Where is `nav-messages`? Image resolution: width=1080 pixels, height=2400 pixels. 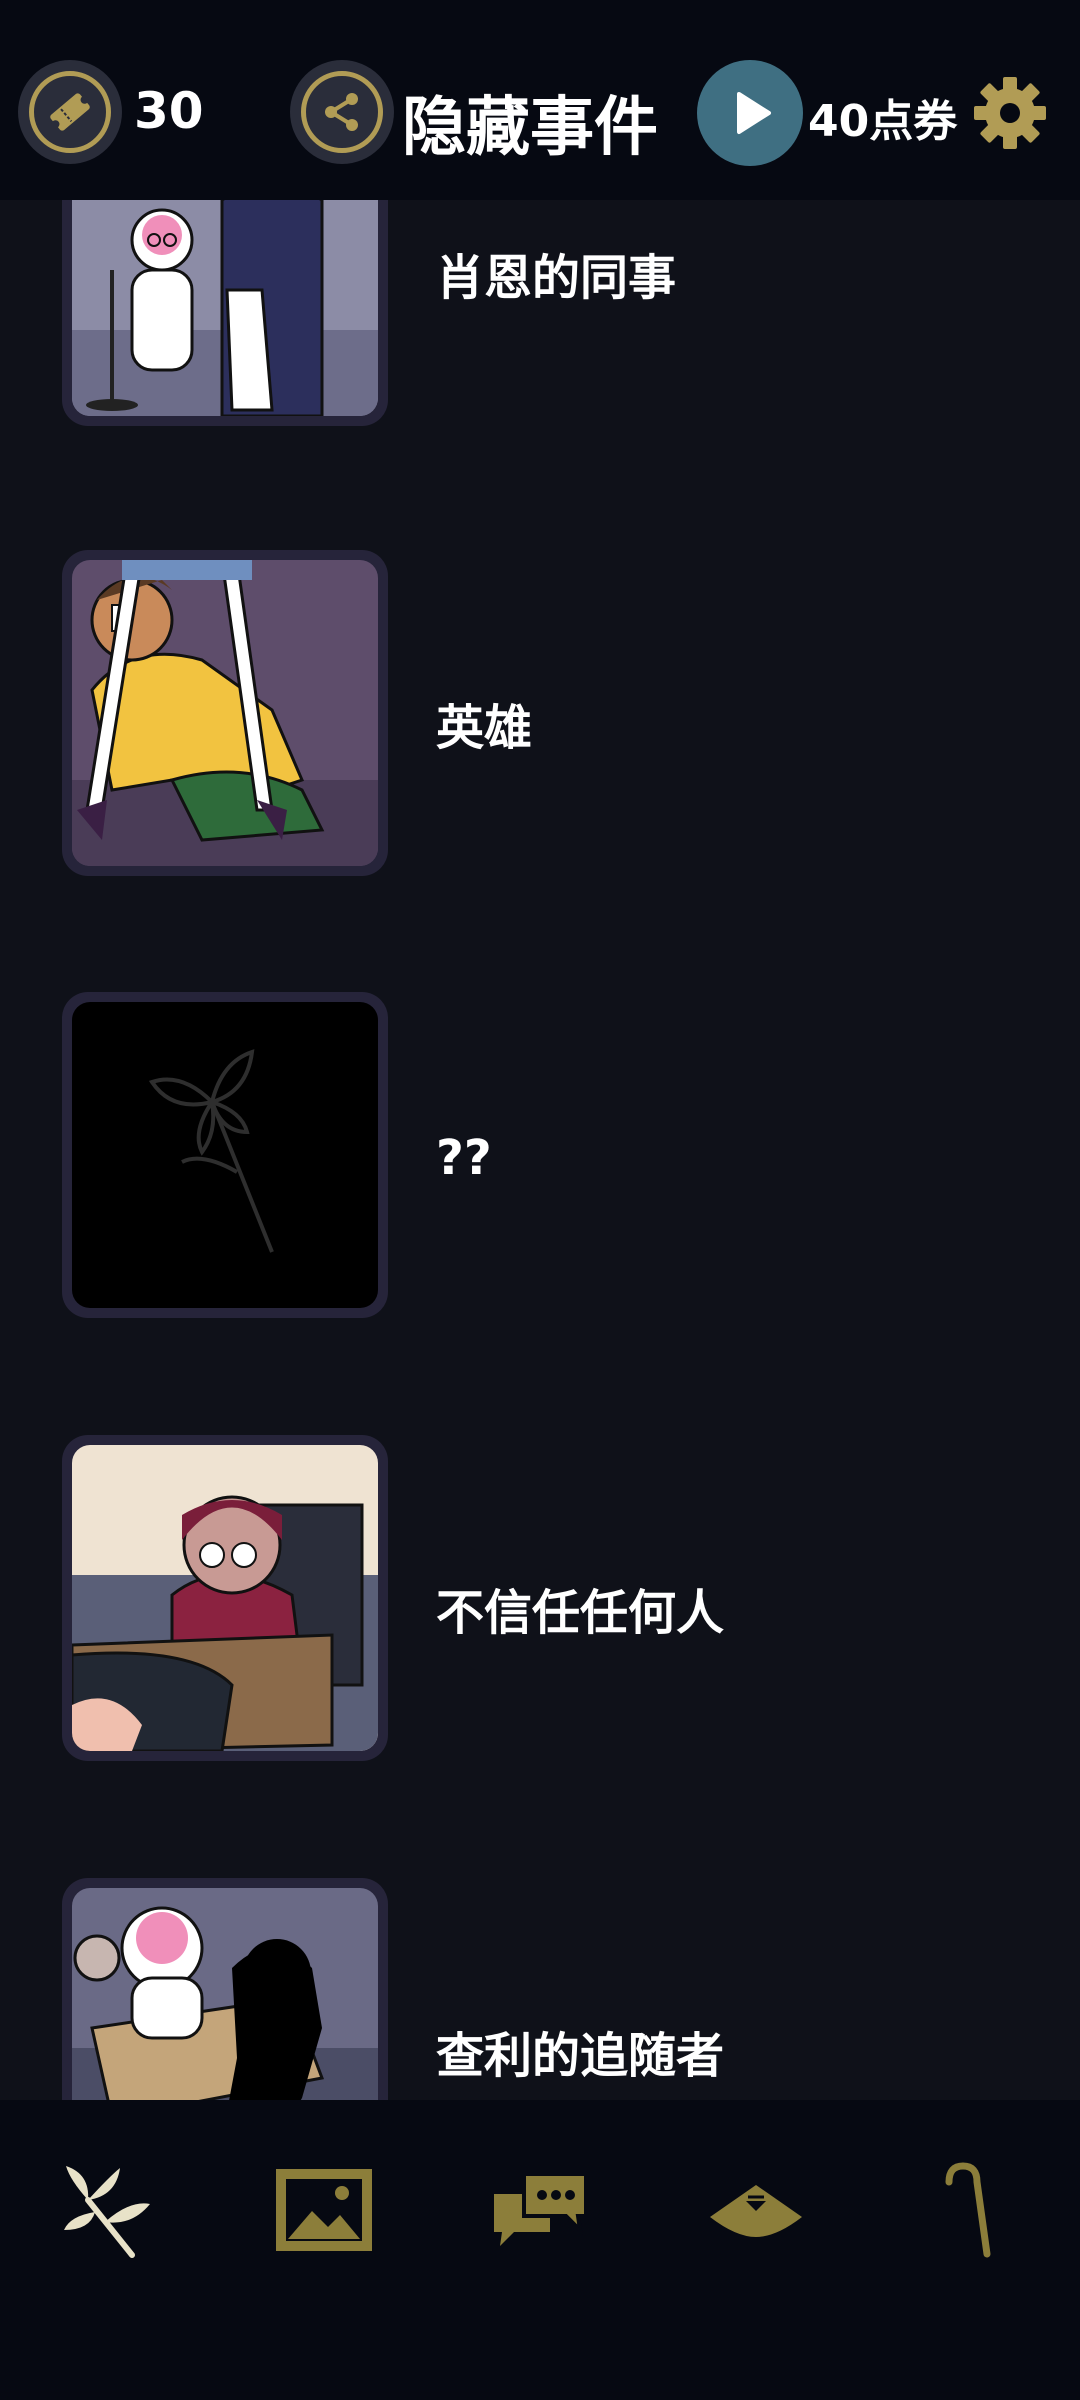 nav-messages is located at coordinates (540, 2210).